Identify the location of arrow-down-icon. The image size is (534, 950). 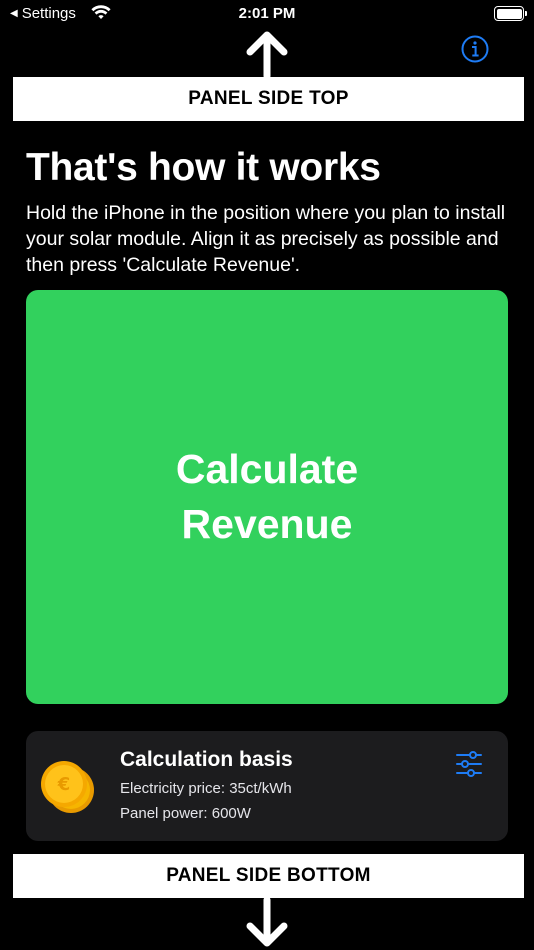
(267, 922).